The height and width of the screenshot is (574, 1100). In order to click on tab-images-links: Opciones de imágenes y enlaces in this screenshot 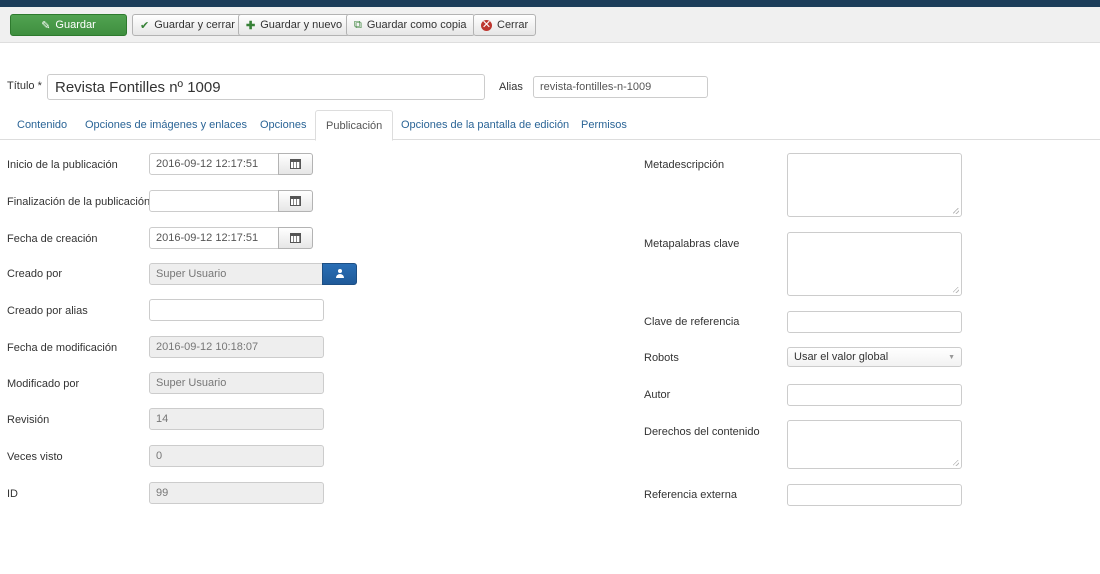, I will do `click(166, 125)`.